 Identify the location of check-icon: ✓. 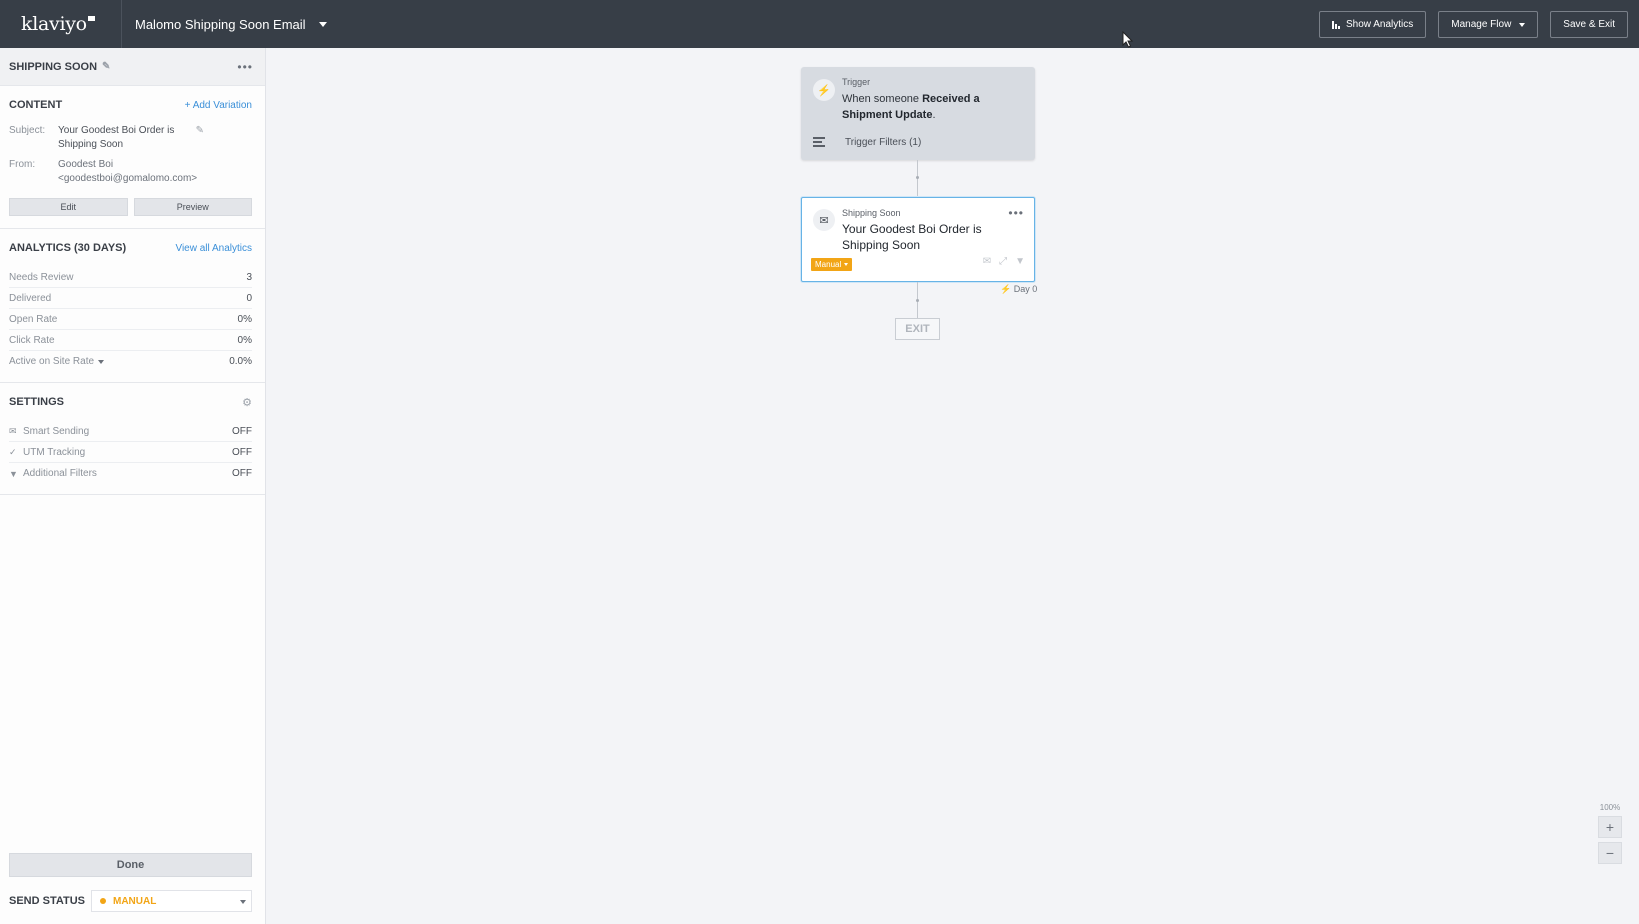
(13, 451).